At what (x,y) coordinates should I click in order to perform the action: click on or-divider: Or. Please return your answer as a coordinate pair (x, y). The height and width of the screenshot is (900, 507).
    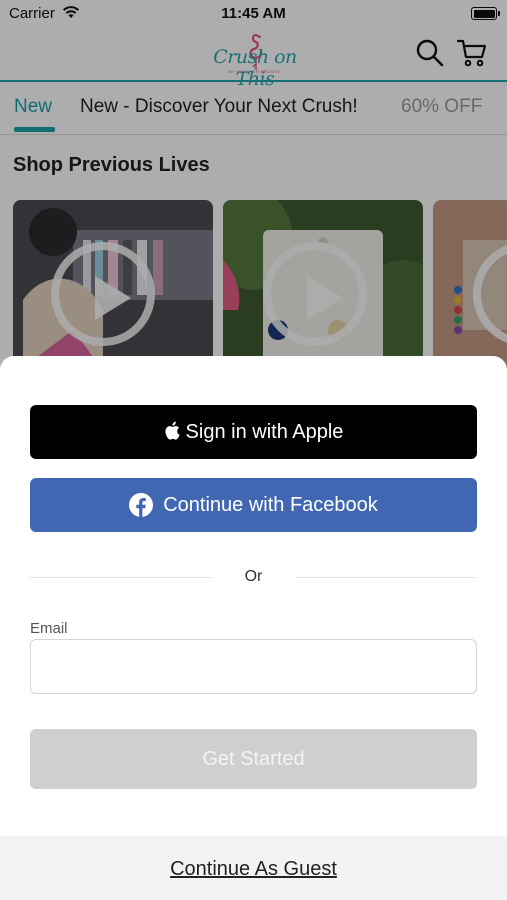
    Looking at the image, I should click on (253, 578).